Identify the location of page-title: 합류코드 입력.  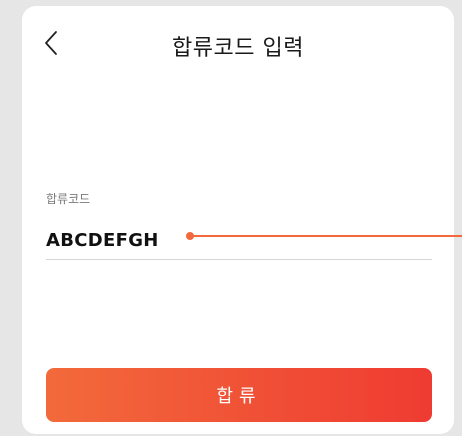
(238, 48).